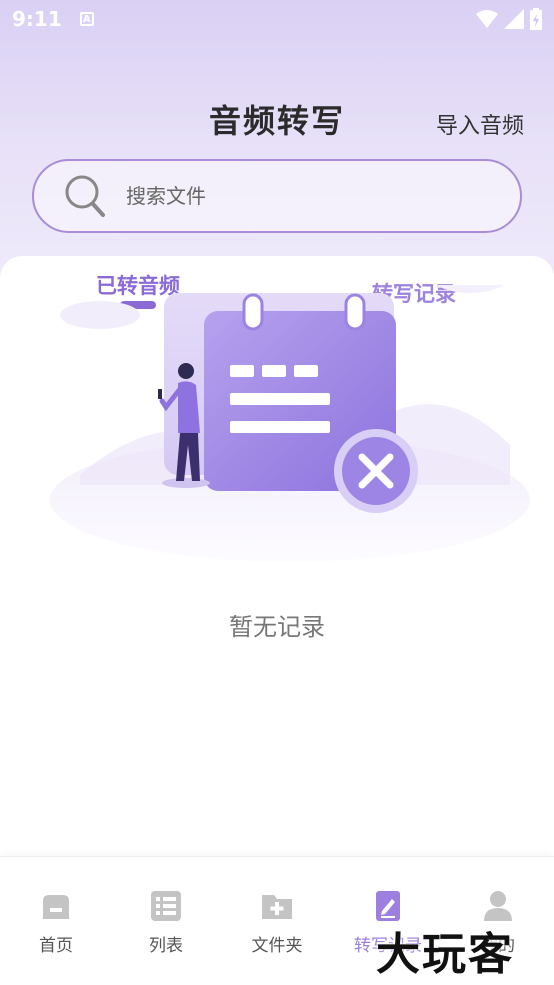  I want to click on home-icon, so click(56, 907).